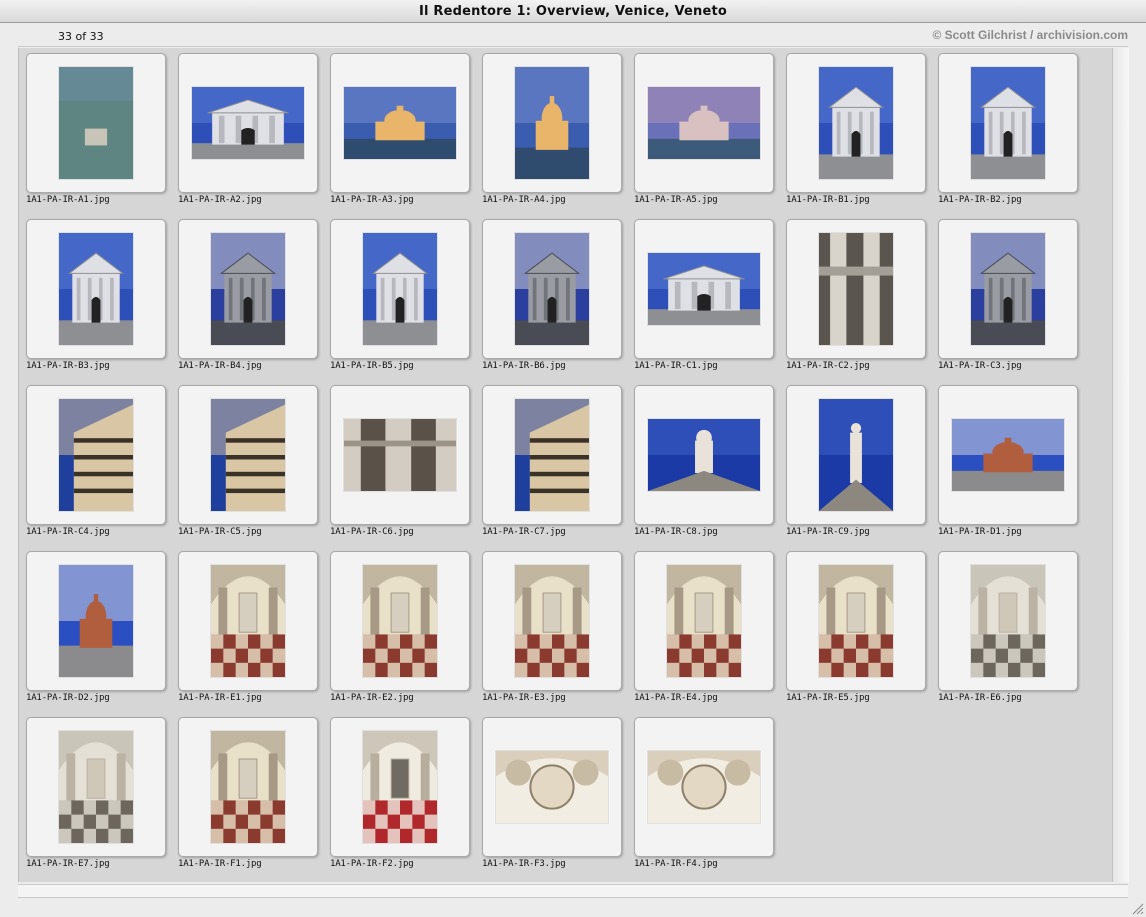 The height and width of the screenshot is (917, 1146). I want to click on thumbnail-item: 1A1-PA-IR-C5.jpg, so click(247, 463).